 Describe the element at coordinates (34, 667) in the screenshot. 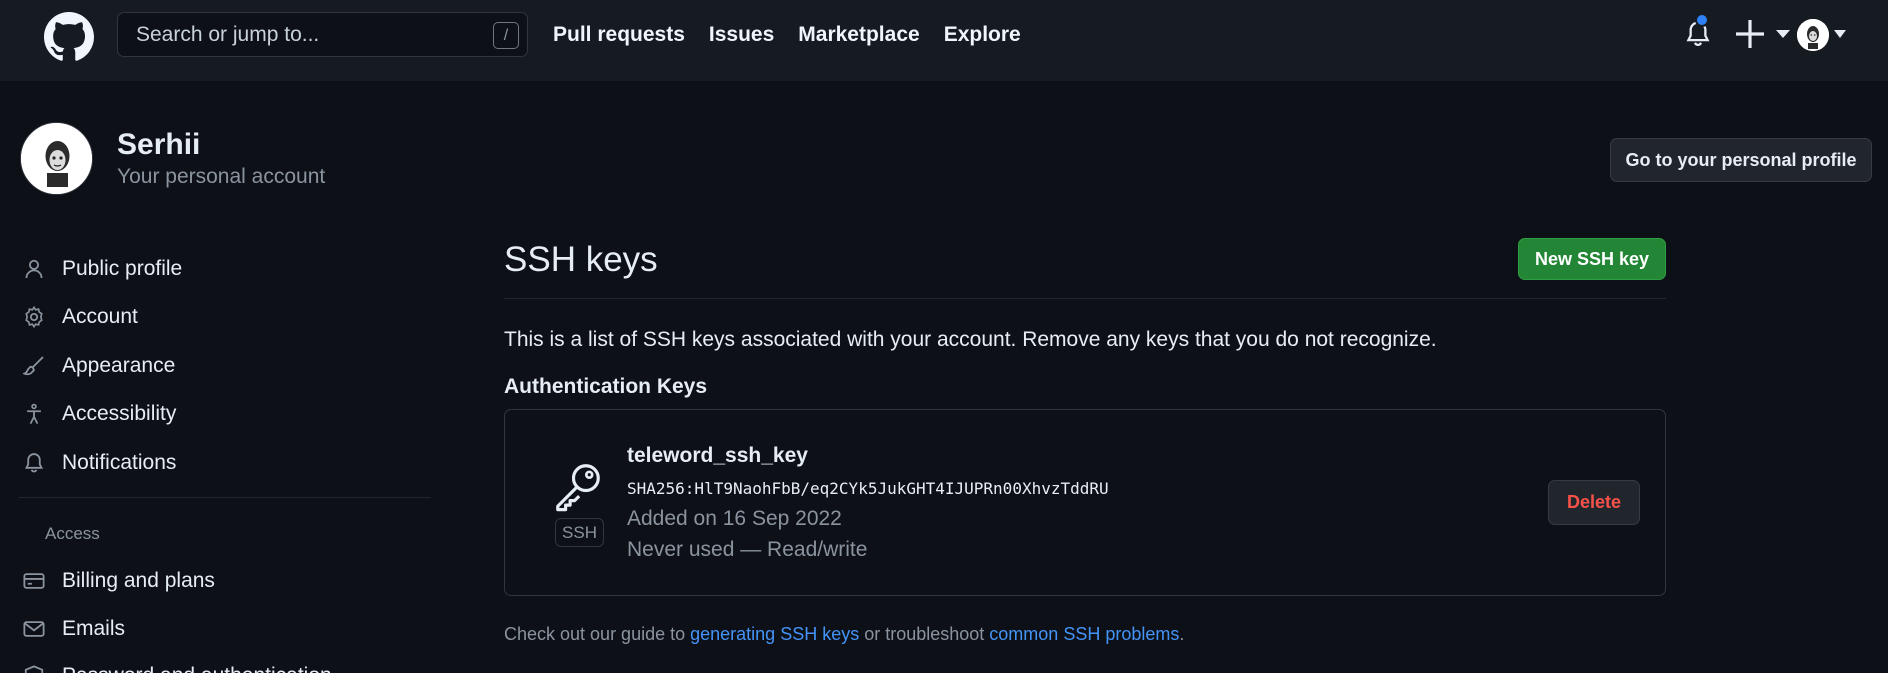

I see `shield-lock-icon` at that location.